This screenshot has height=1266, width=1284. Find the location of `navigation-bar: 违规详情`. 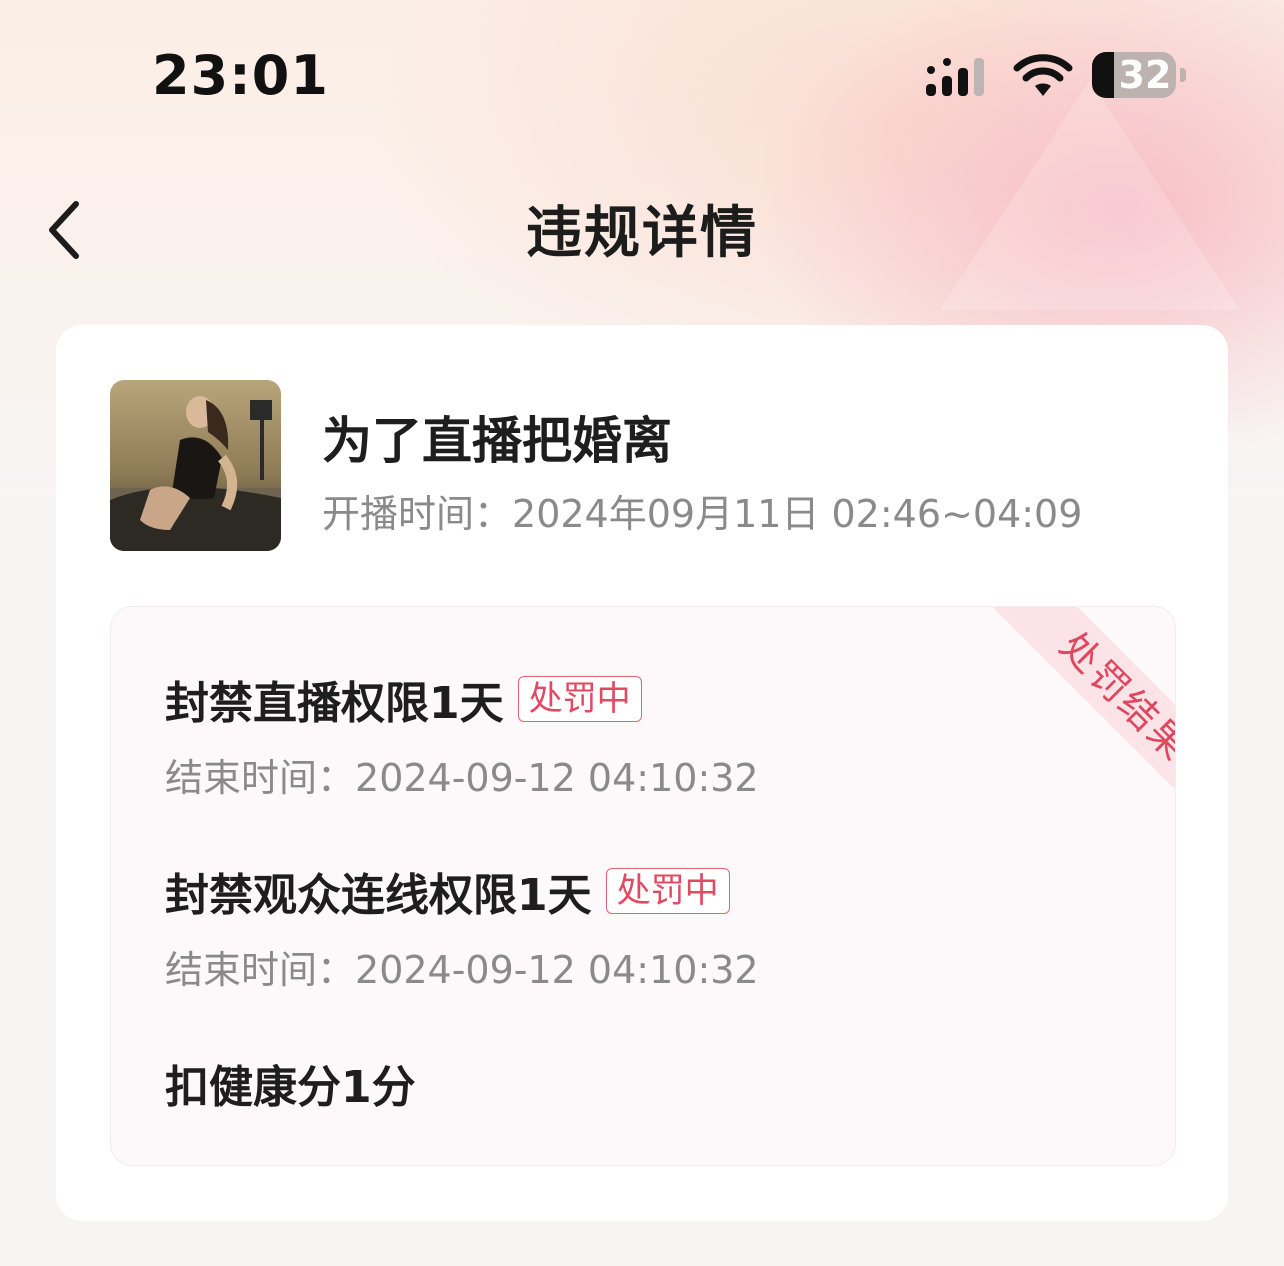

navigation-bar: 违规详情 is located at coordinates (642, 225).